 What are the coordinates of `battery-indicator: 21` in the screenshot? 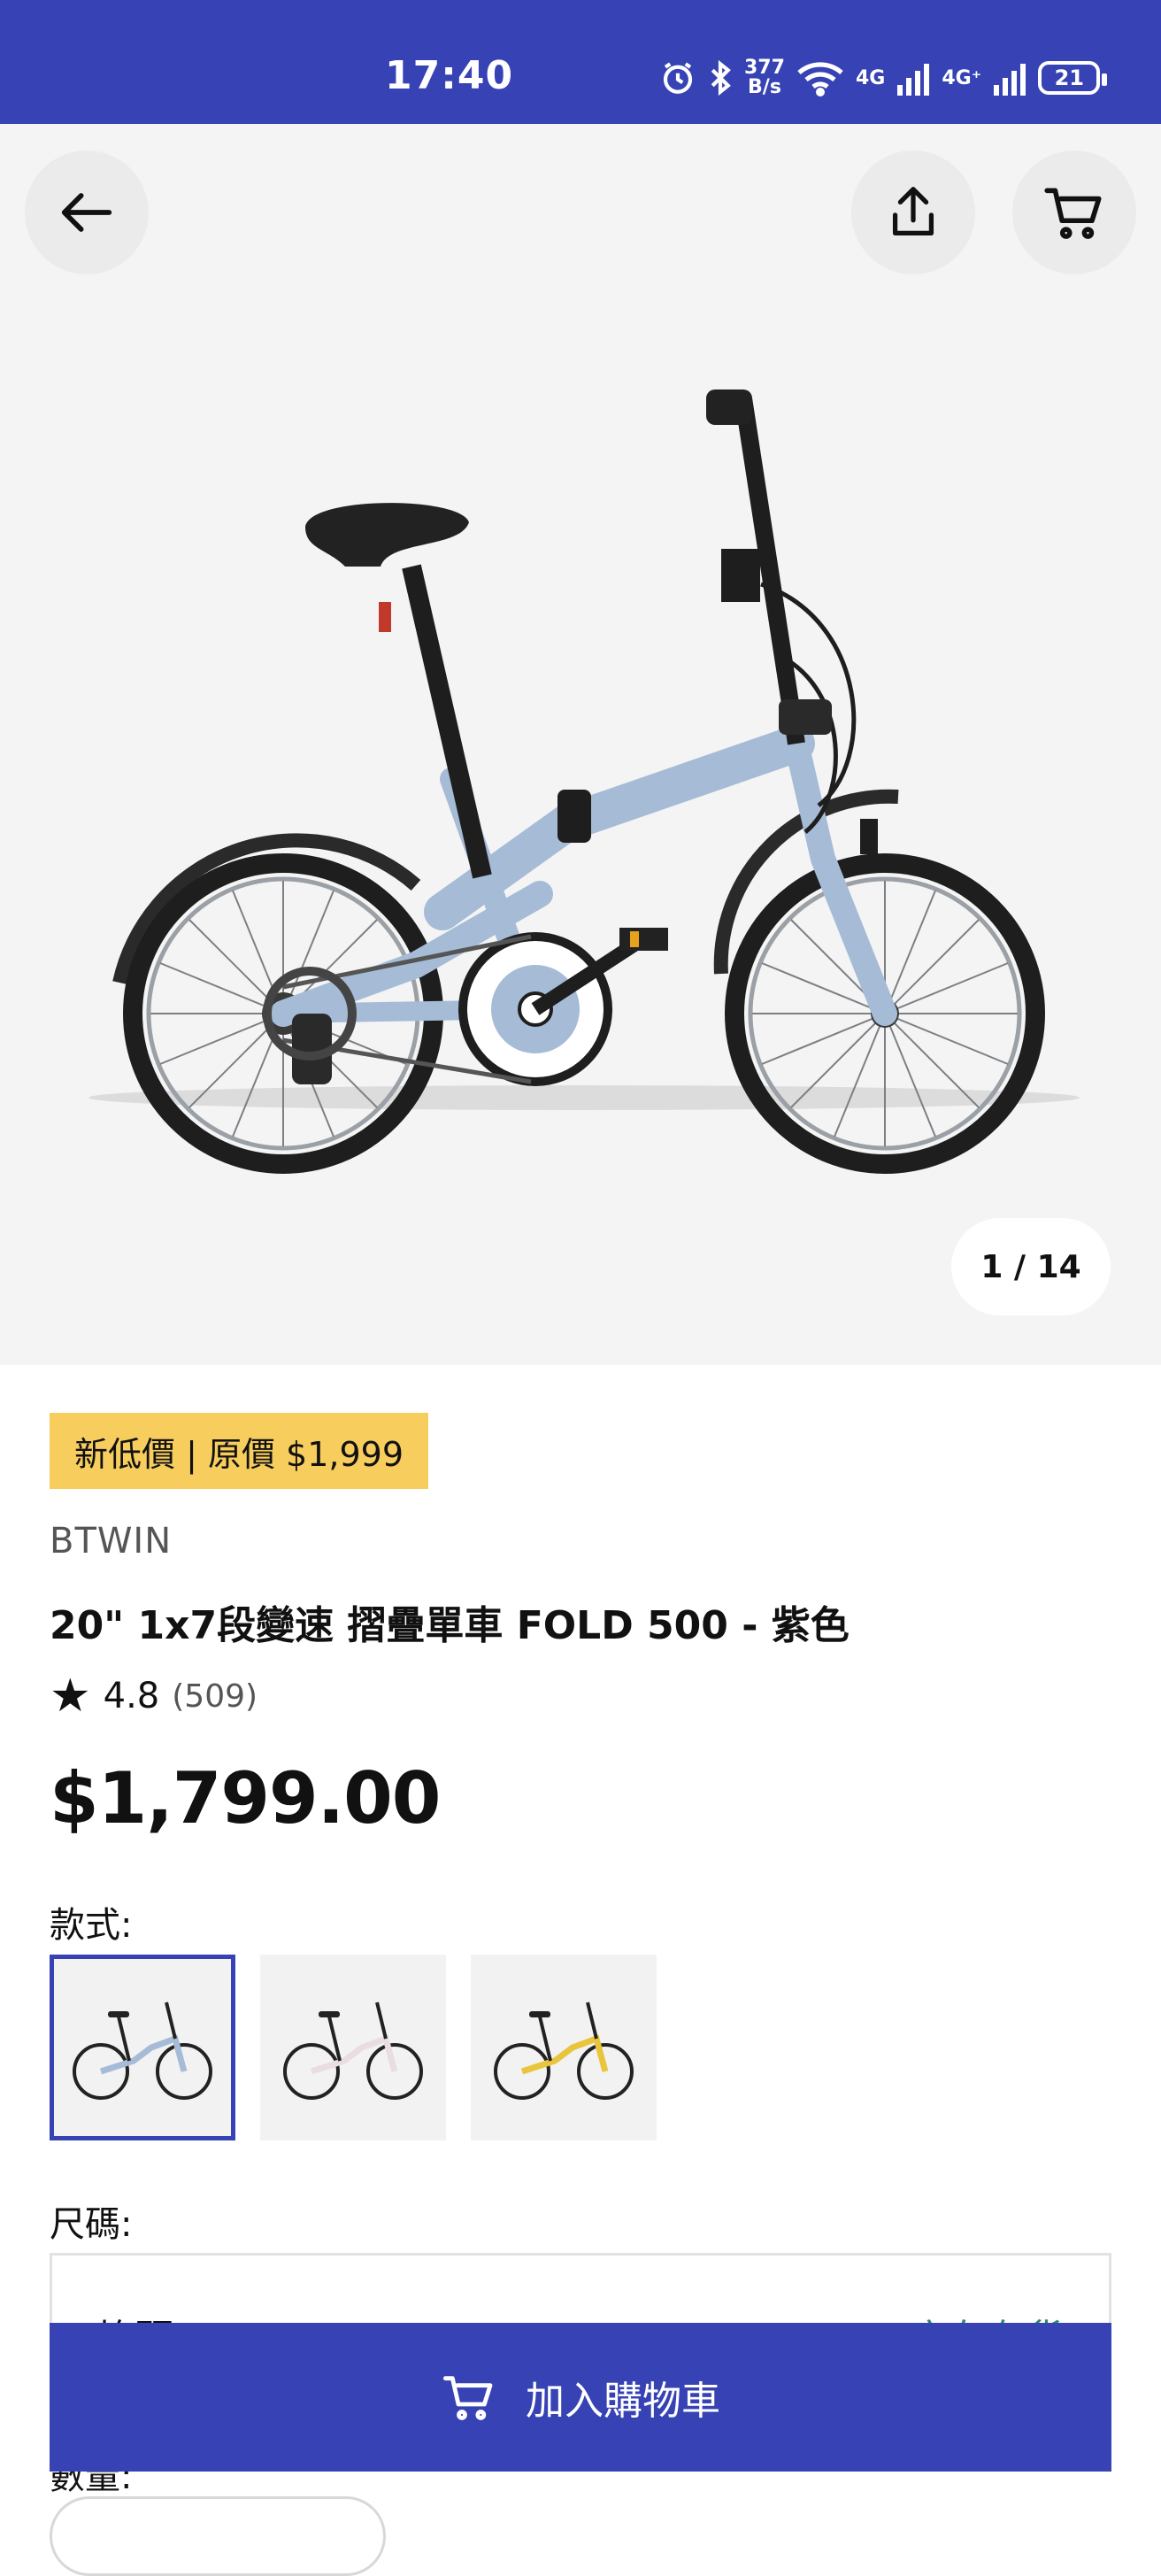 It's located at (1073, 78).